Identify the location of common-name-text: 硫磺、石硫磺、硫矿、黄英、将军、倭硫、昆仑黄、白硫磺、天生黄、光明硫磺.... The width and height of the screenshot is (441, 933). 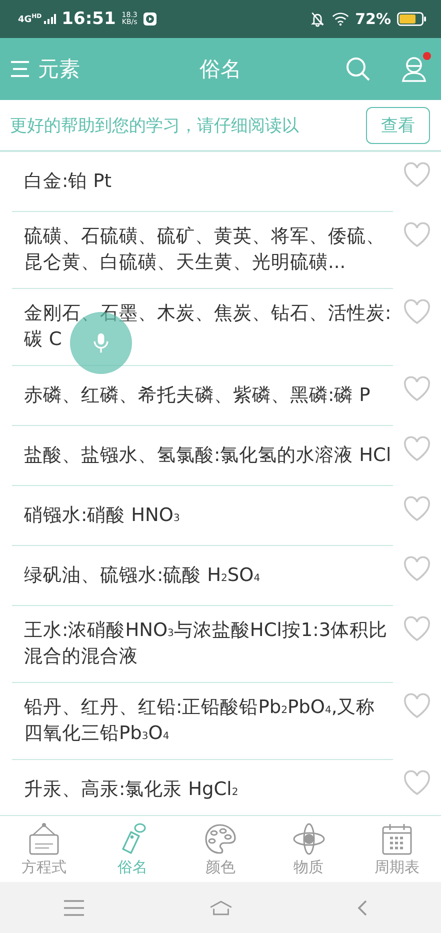
(208, 250).